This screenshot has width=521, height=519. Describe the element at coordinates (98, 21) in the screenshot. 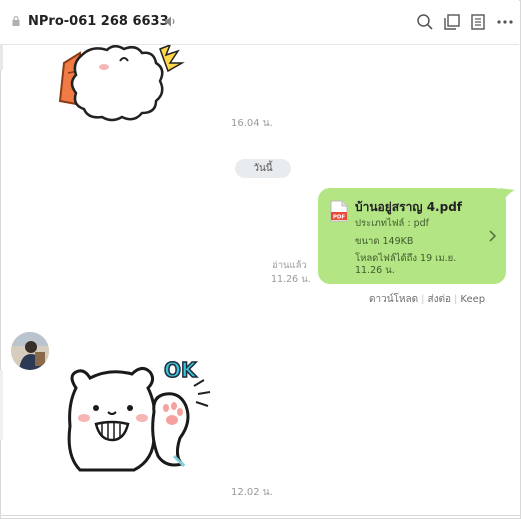

I see `chat-title: NPro-061 268 6633` at that location.